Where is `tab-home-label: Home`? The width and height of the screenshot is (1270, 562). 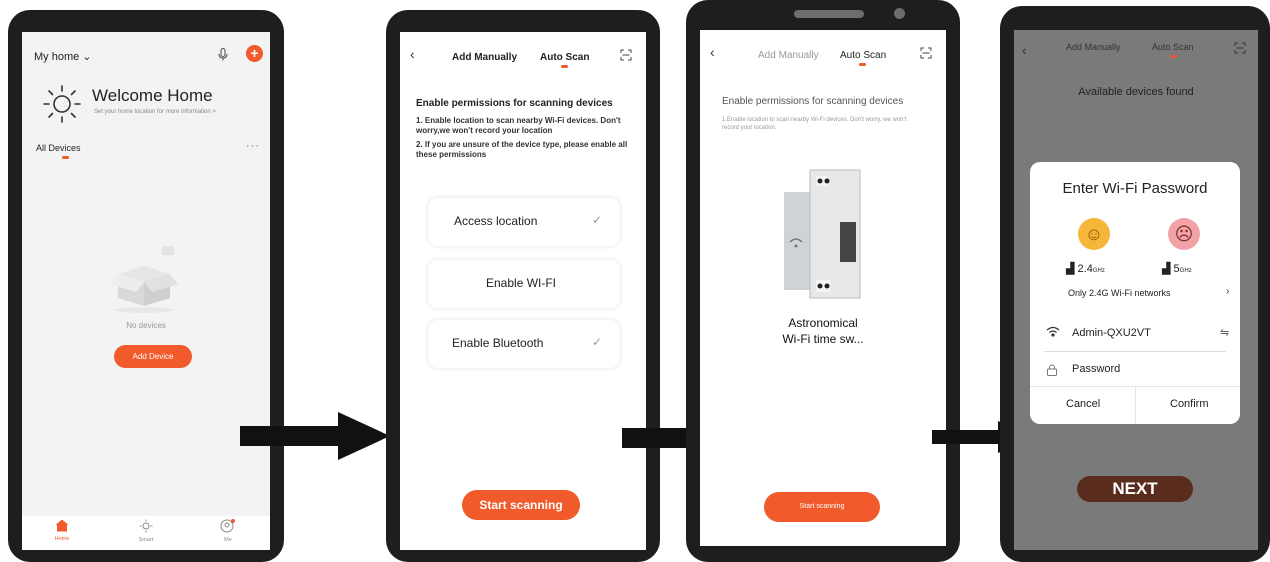 tab-home-label: Home is located at coordinates (62, 539).